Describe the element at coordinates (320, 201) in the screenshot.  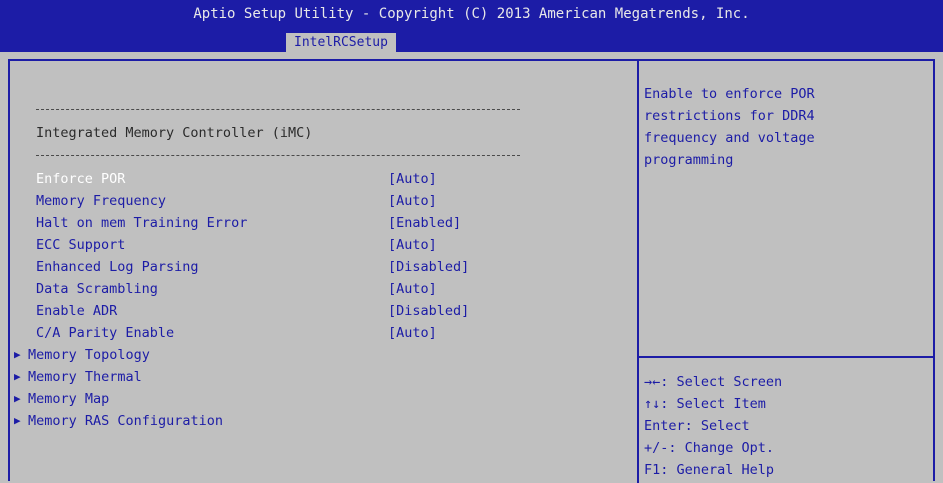
I see `setting-row-memory-frequency: Memory Frequency [Auto]` at that location.